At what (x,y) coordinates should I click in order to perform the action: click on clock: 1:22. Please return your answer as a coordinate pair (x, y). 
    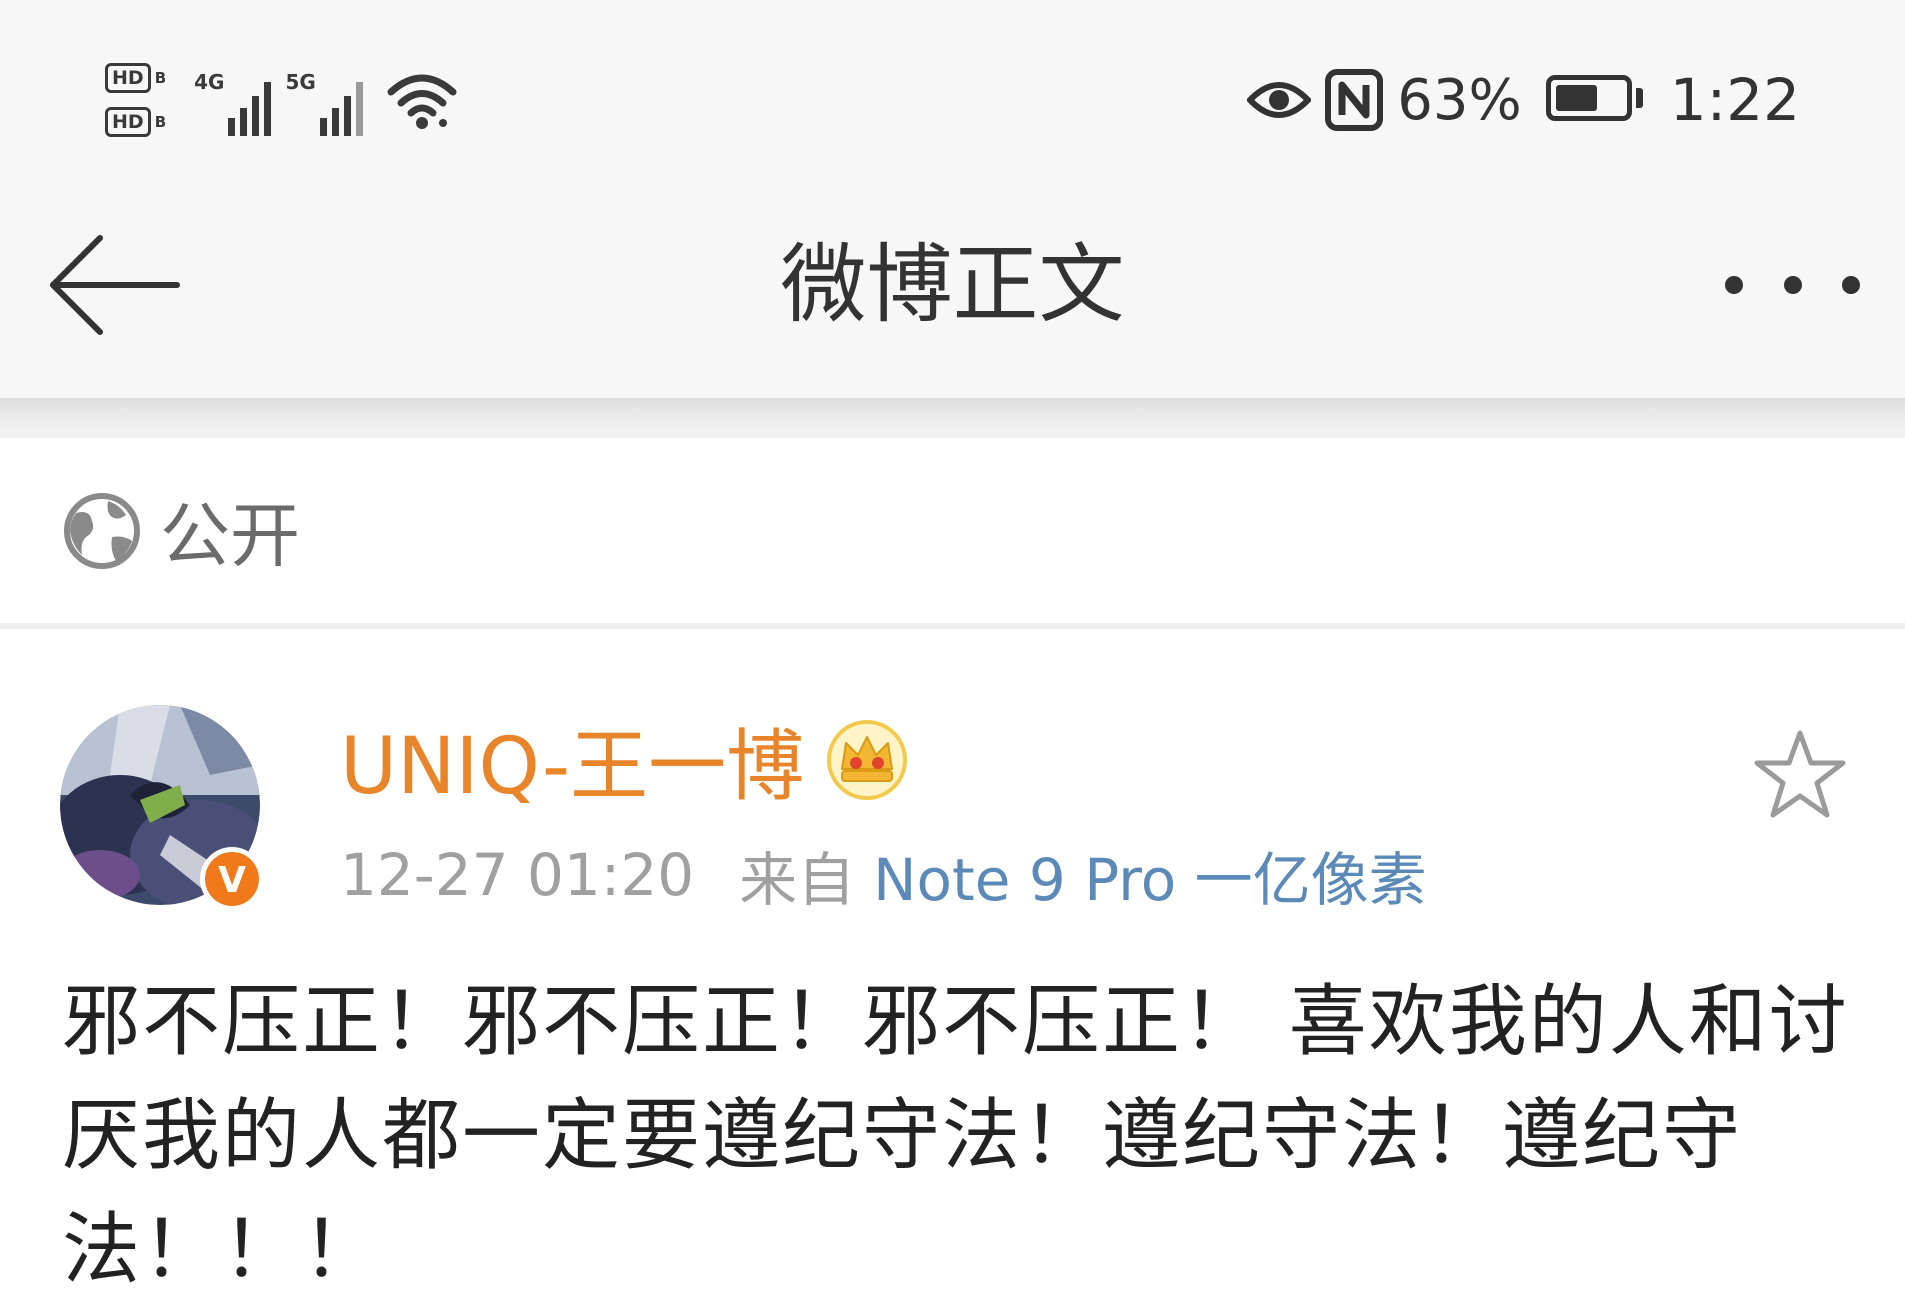
    Looking at the image, I should click on (1734, 100).